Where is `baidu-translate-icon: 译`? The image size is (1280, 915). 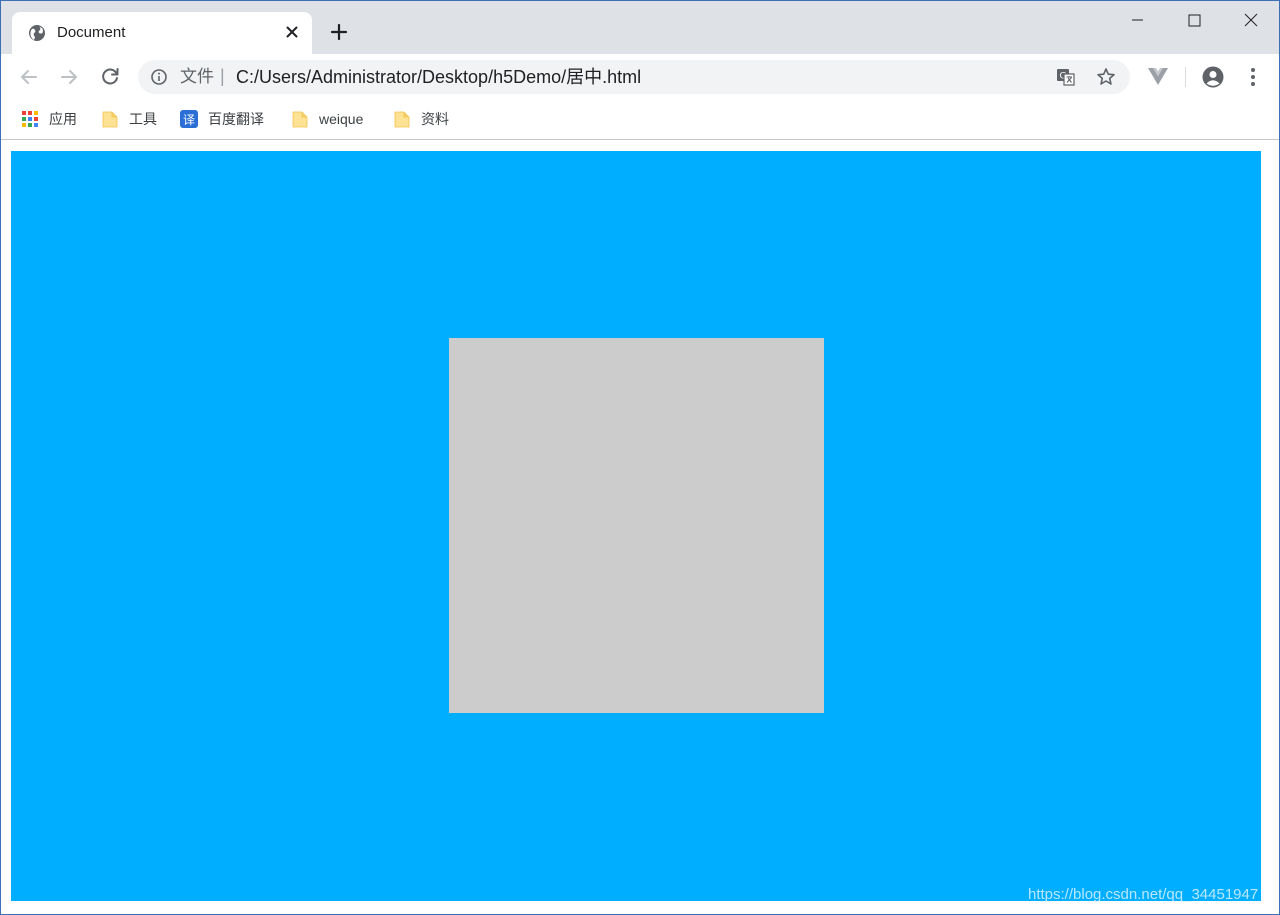 baidu-translate-icon: 译 is located at coordinates (189, 119).